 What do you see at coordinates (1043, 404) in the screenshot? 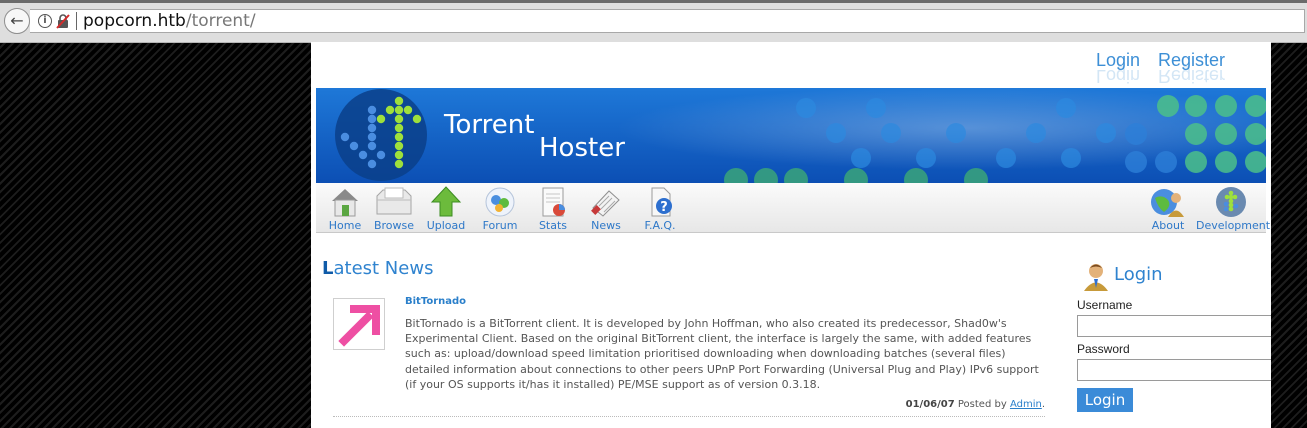
I see `news-meta-period: .` at bounding box center [1043, 404].